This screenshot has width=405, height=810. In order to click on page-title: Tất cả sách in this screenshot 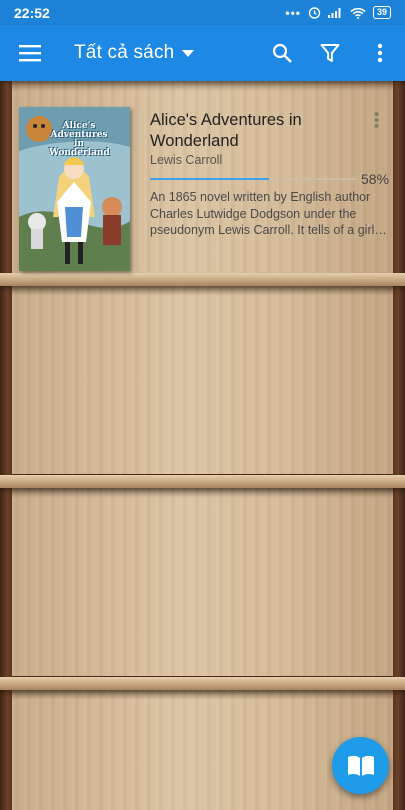, I will do `click(124, 52)`.